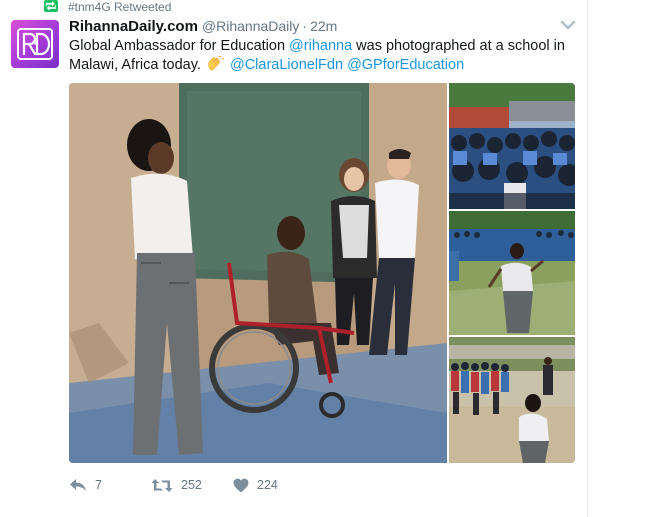 The height and width of the screenshot is (517, 649). Describe the element at coordinates (216, 63) in the screenshot. I see `clapping-hands-icon` at that location.